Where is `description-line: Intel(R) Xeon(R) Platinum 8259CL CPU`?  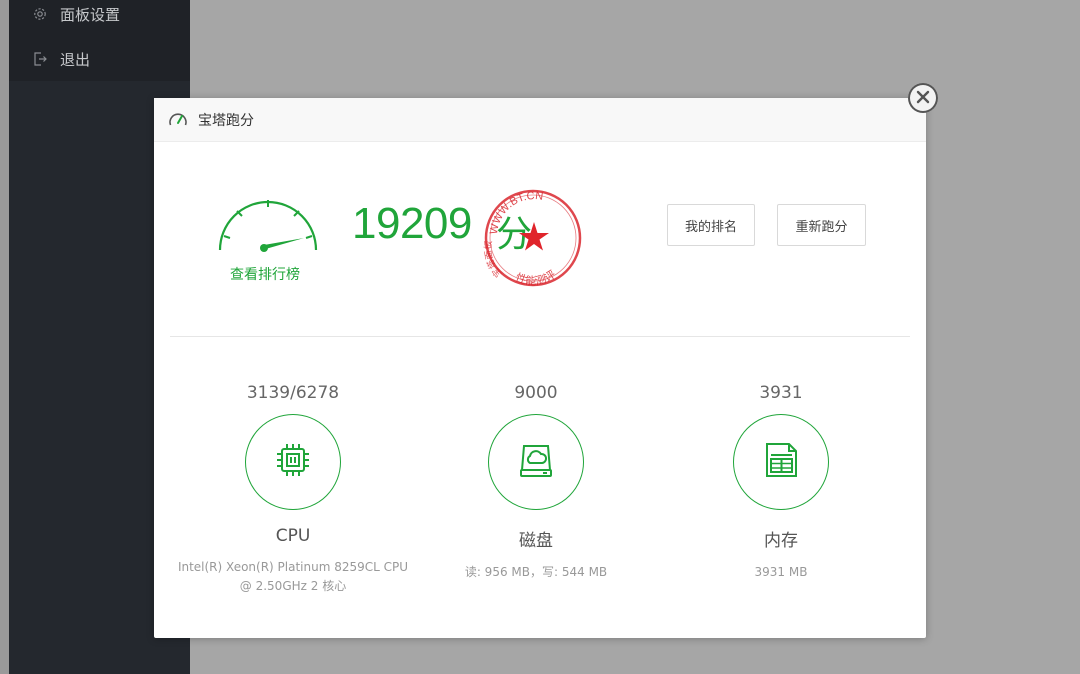
description-line: Intel(R) Xeon(R) Platinum 8259CL CPU is located at coordinates (293, 567).